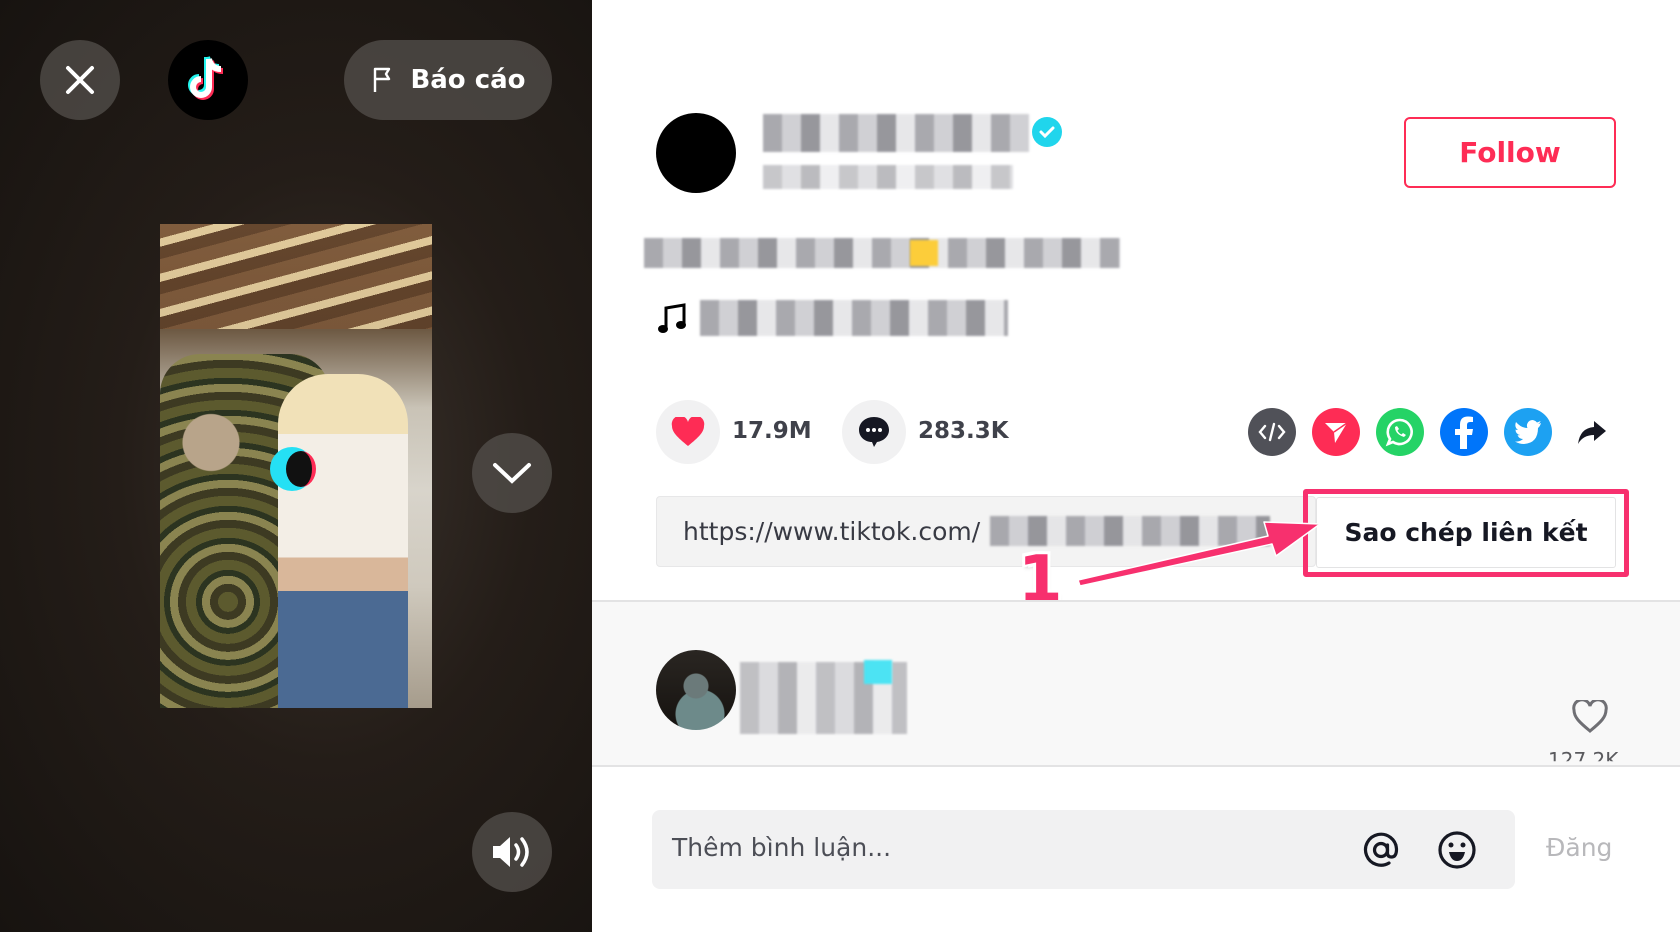 The height and width of the screenshot is (932, 1680). Describe the element at coordinates (1457, 850) in the screenshot. I see `emoji-icon` at that location.